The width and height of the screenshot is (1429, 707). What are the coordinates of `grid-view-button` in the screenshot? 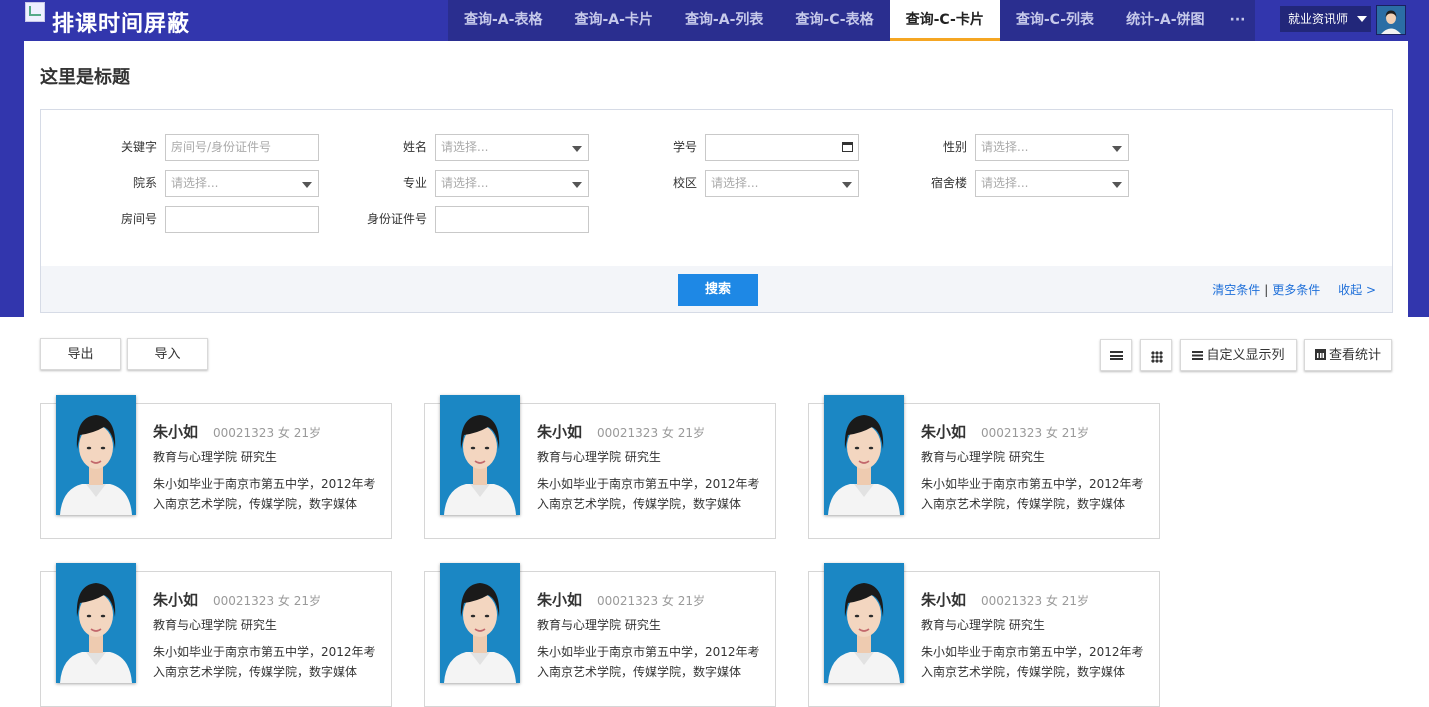 It's located at (1156, 355).